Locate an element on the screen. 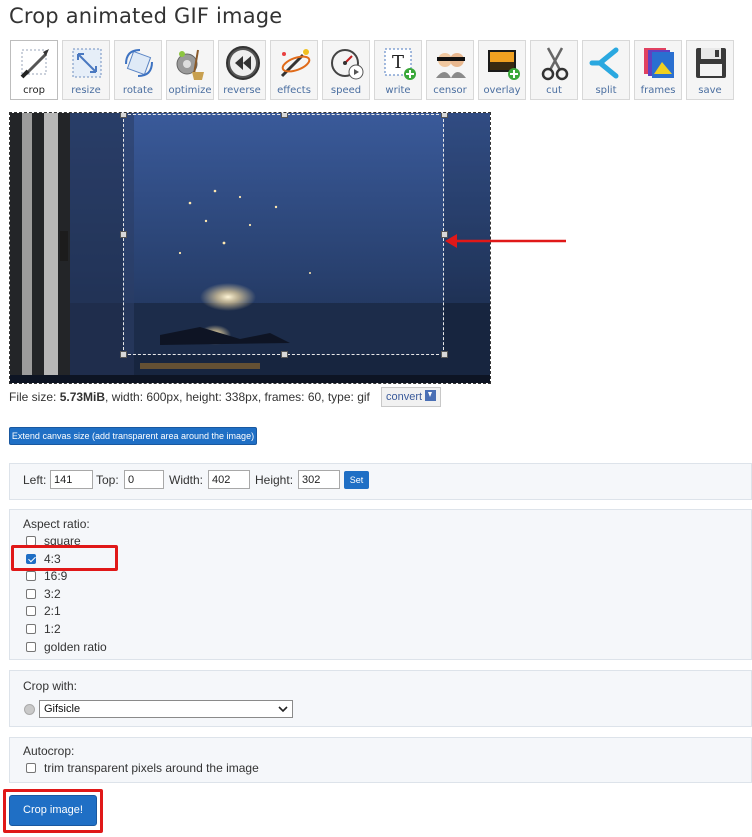 The height and width of the screenshot is (837, 752). page-title: Crop animated GIF image is located at coordinates (146, 16).